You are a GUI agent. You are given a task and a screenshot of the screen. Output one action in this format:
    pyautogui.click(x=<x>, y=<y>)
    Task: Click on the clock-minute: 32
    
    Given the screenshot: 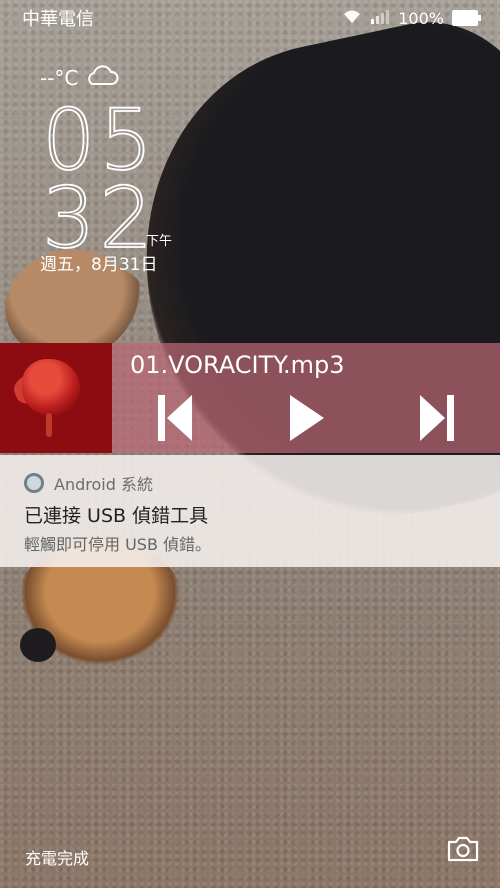 What is the action you would take?
    pyautogui.click(x=99, y=218)
    